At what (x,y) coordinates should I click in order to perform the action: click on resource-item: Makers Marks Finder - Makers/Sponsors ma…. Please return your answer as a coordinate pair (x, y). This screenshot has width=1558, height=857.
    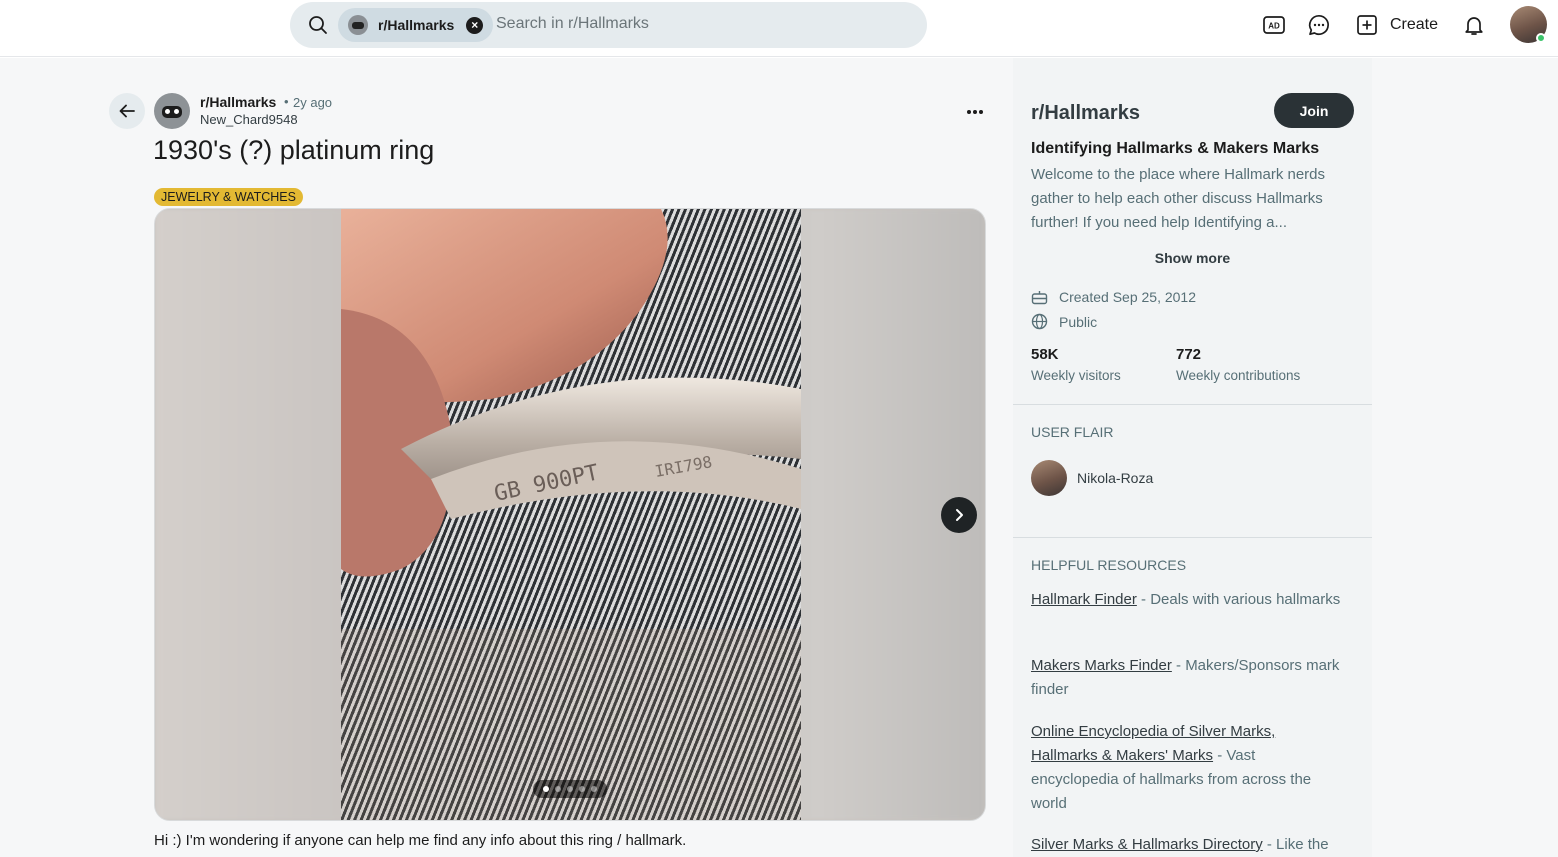
    Looking at the image, I should click on (1196, 678).